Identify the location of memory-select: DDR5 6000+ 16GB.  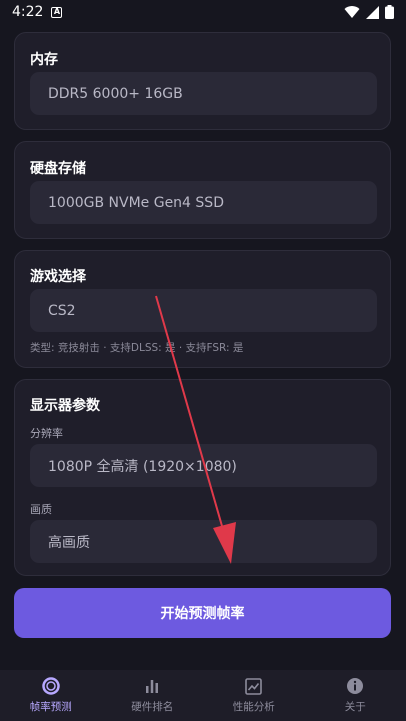
(203, 93).